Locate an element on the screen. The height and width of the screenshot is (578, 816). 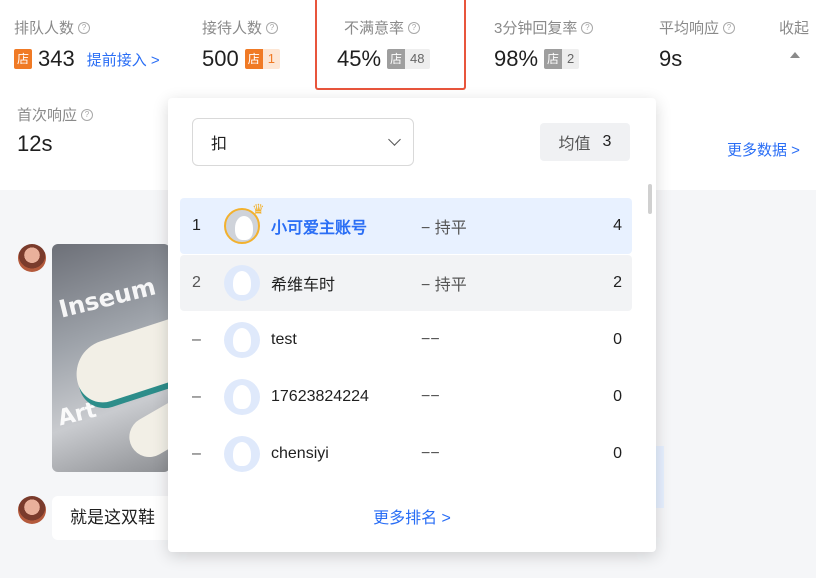
stat-first-response-value: 12s is located at coordinates (35, 143).